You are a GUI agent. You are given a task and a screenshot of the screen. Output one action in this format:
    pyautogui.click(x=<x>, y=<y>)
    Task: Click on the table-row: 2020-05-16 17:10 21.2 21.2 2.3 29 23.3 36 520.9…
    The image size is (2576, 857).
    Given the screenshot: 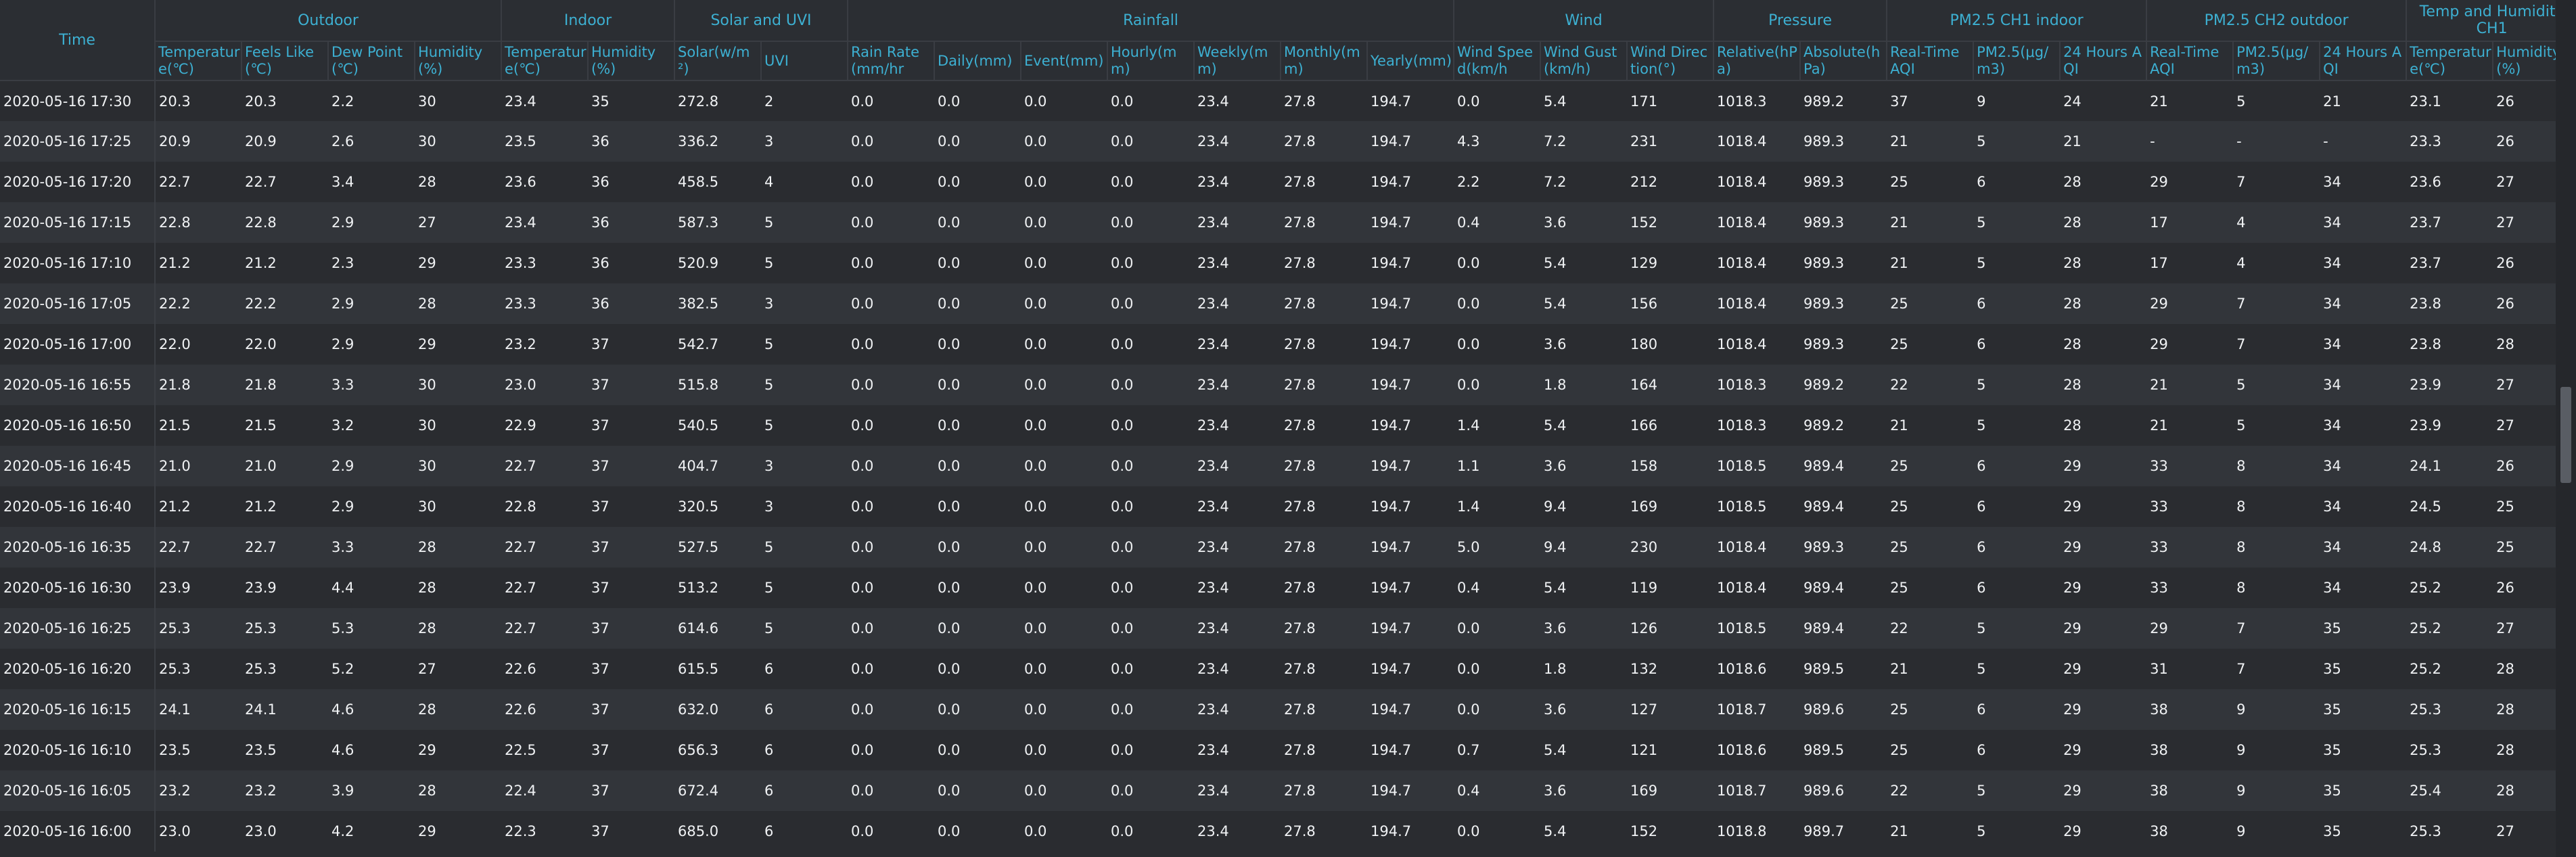 What is the action you would take?
    pyautogui.click(x=1278, y=263)
    